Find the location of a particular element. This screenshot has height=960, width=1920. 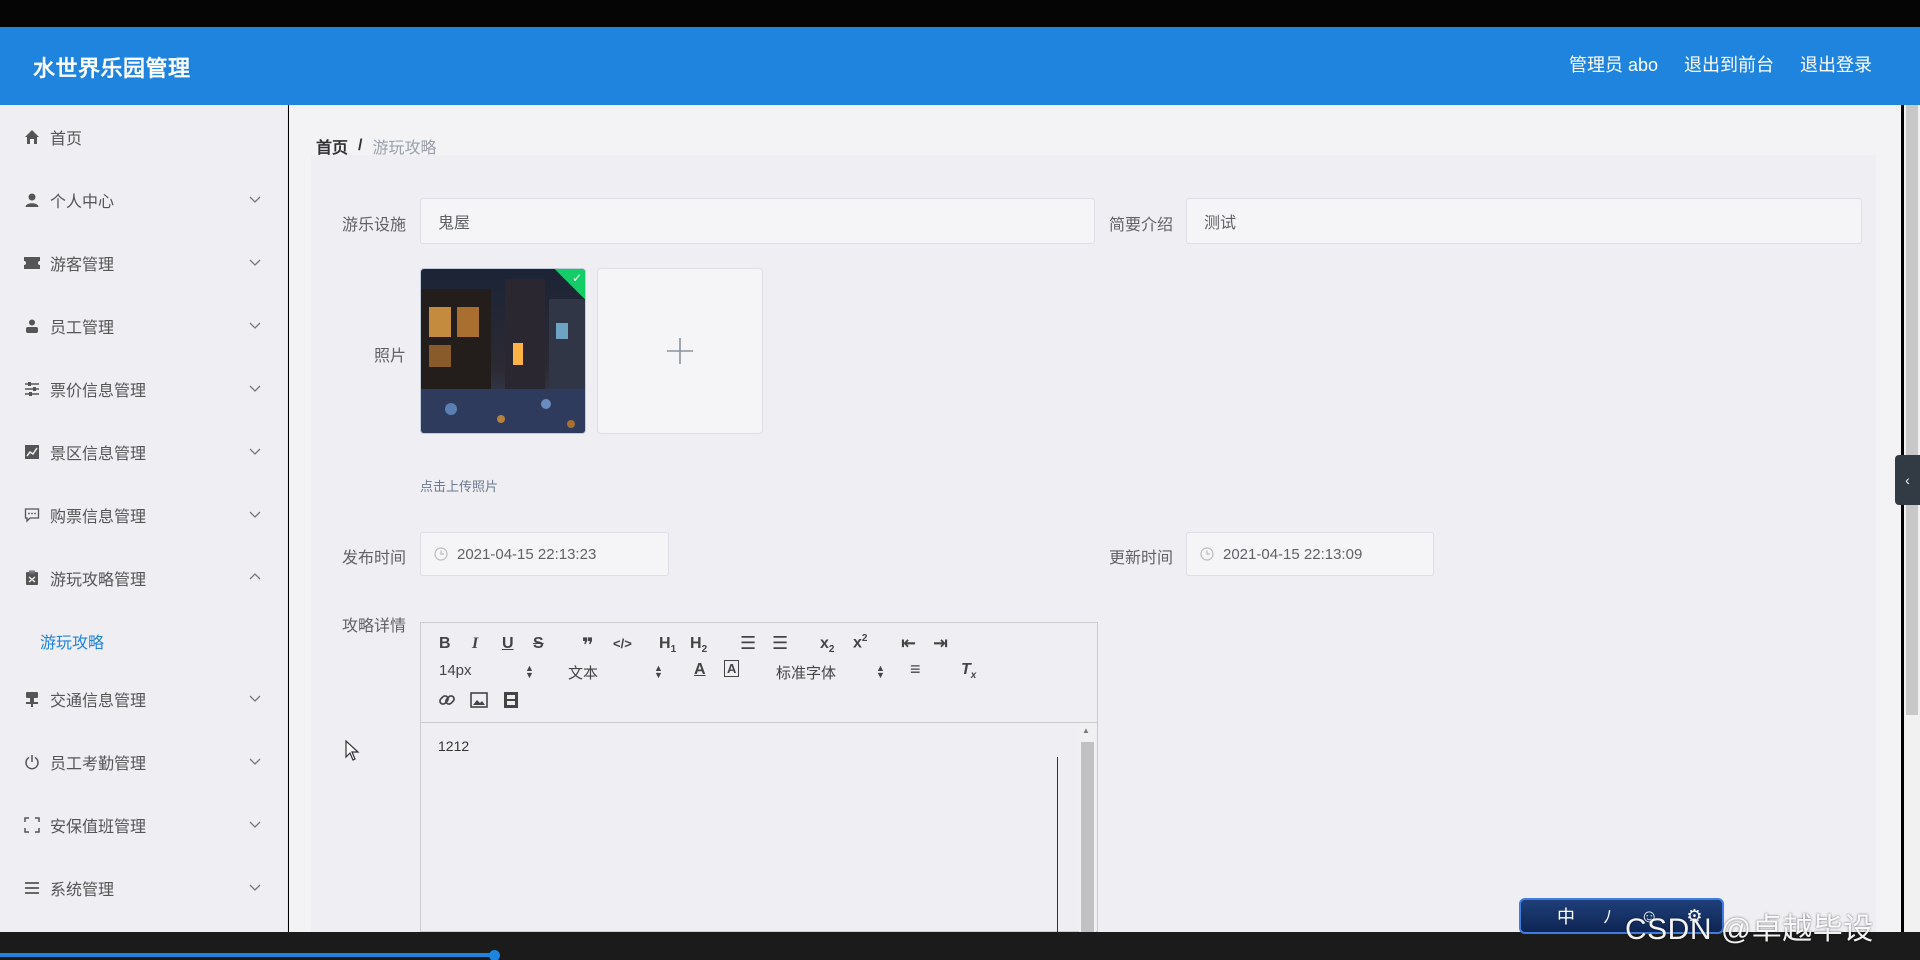

code-icon: </> is located at coordinates (622, 643).